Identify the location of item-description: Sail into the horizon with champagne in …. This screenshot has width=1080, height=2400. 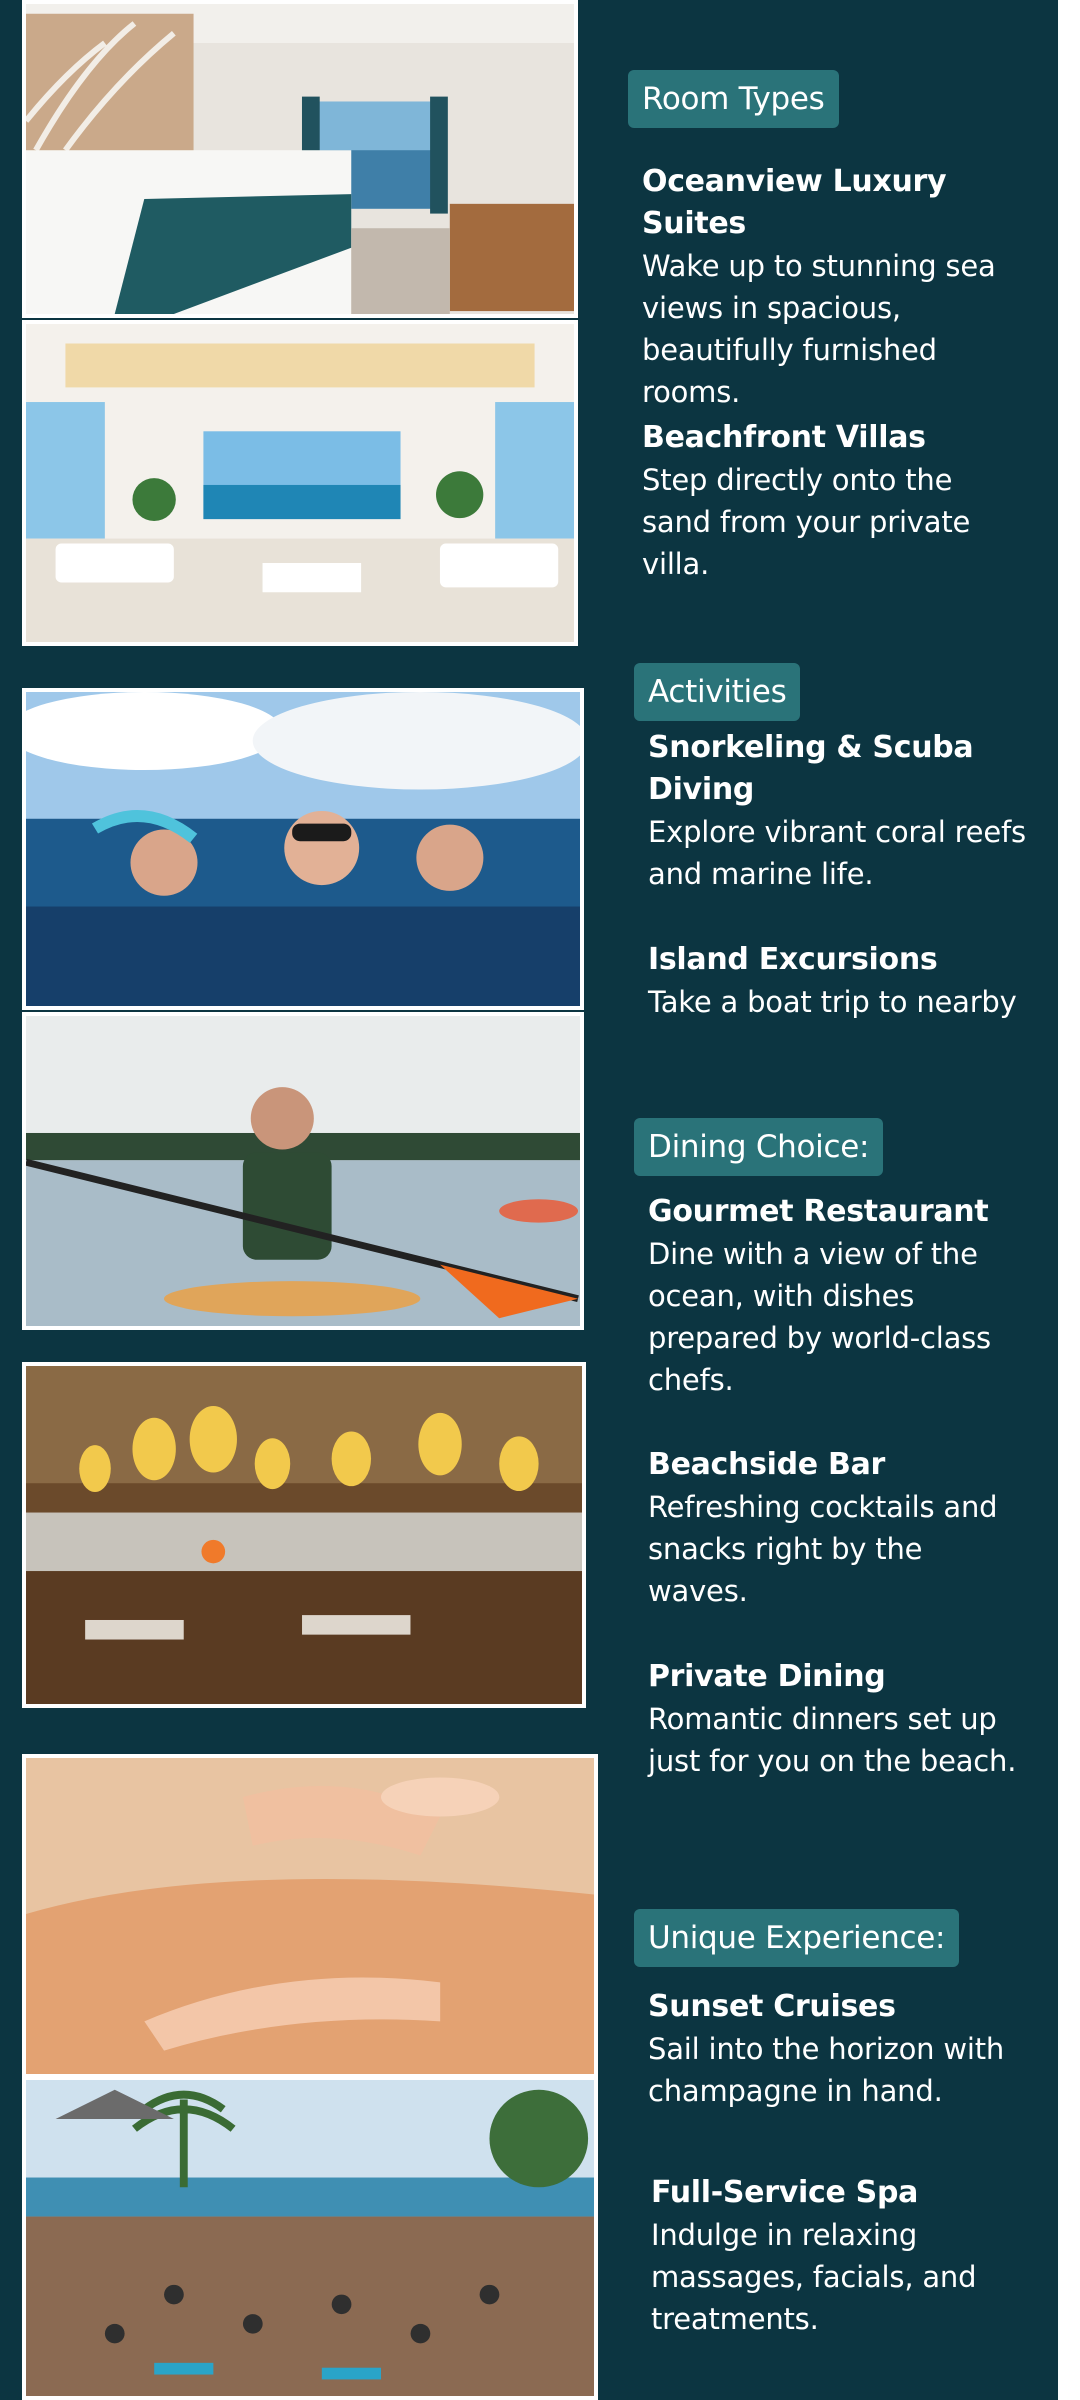
(826, 2070).